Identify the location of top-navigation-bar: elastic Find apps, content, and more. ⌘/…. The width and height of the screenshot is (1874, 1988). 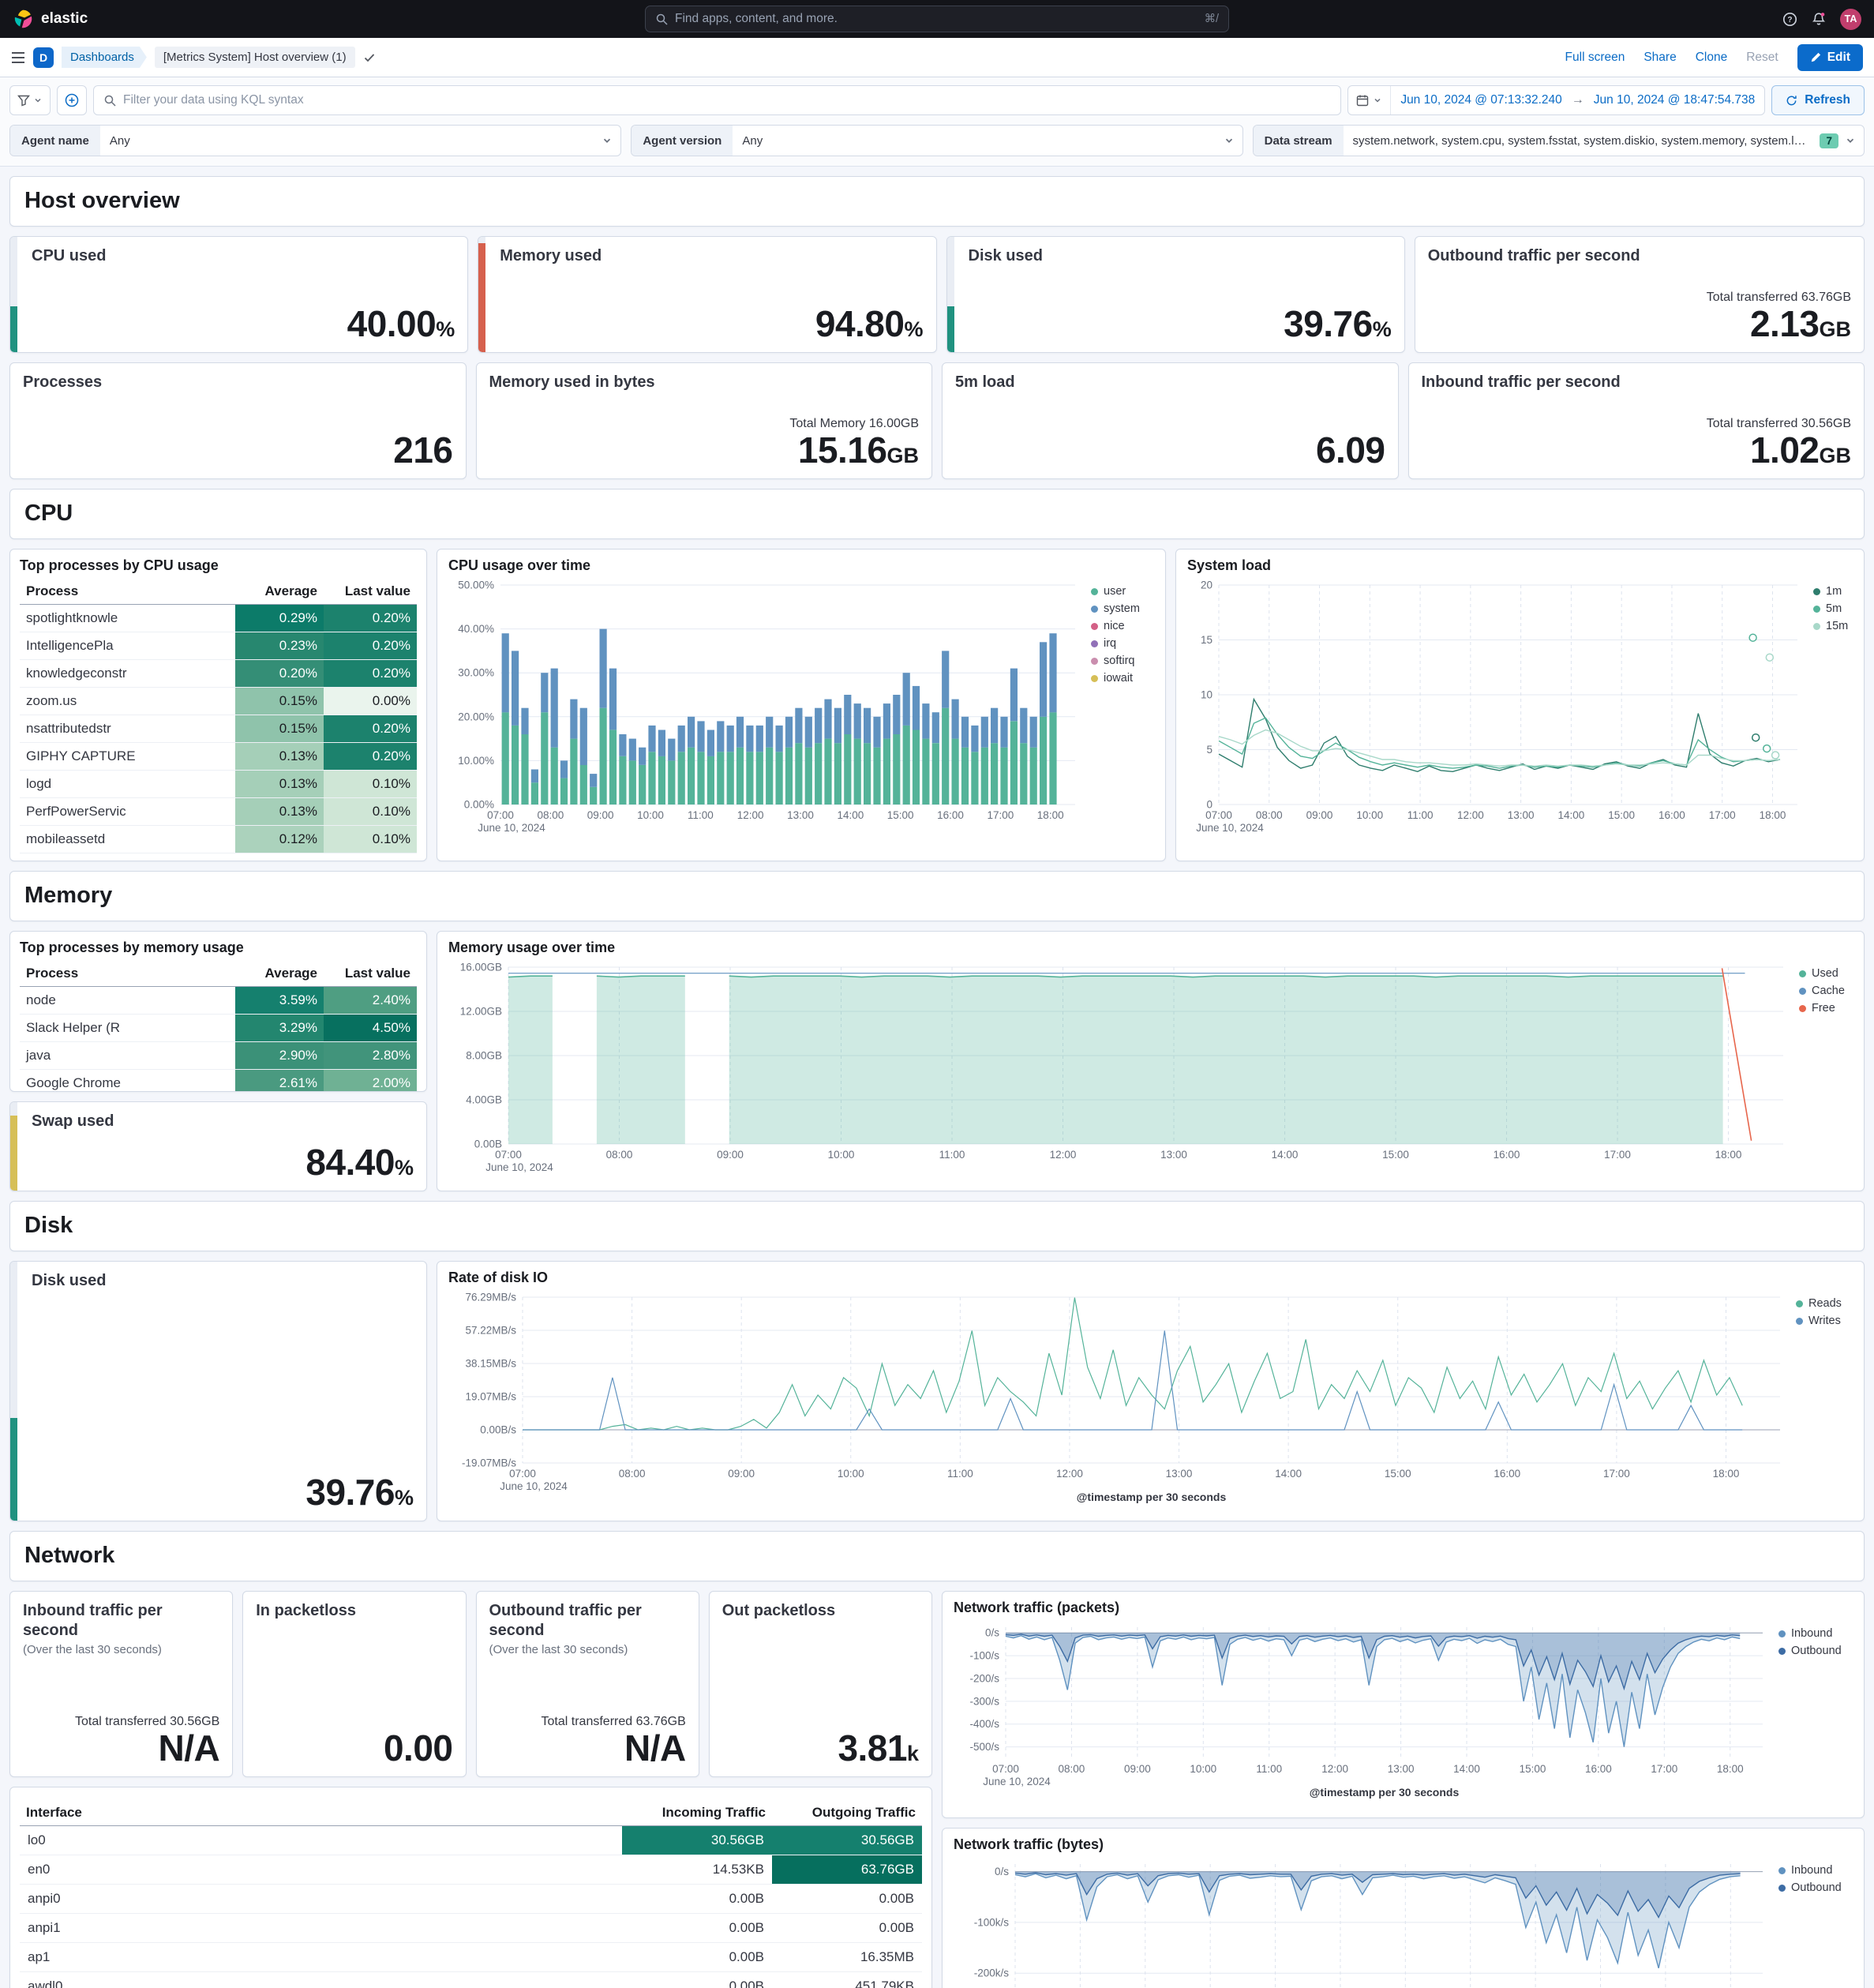
(937, 19).